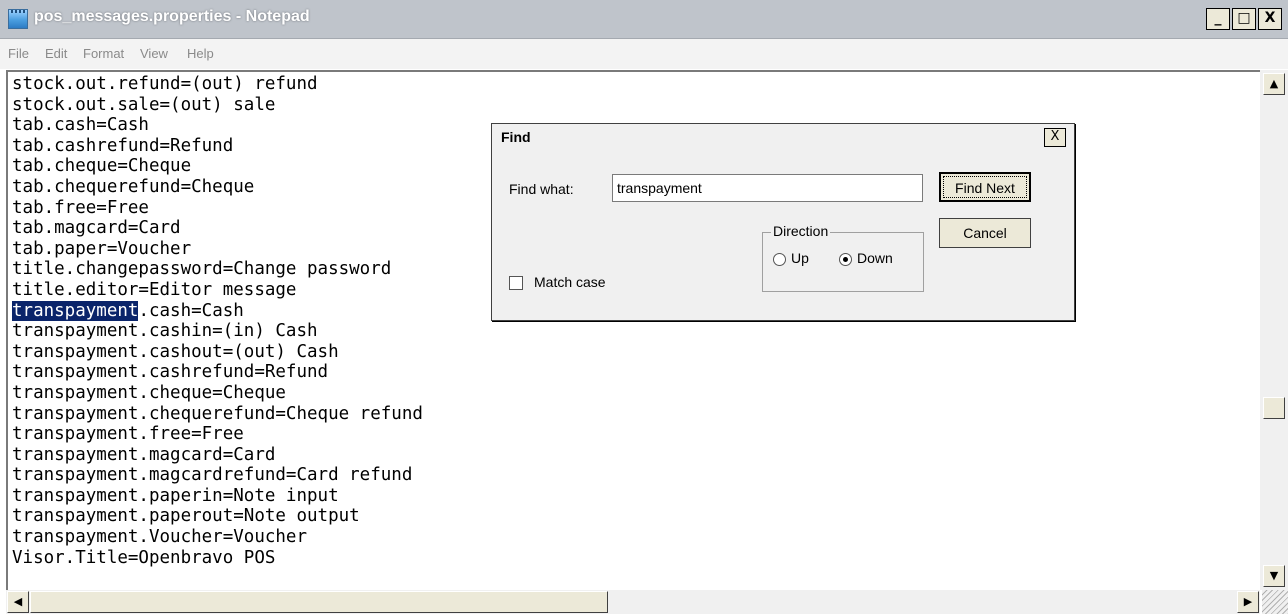  I want to click on notepad-icon, so click(18, 19).